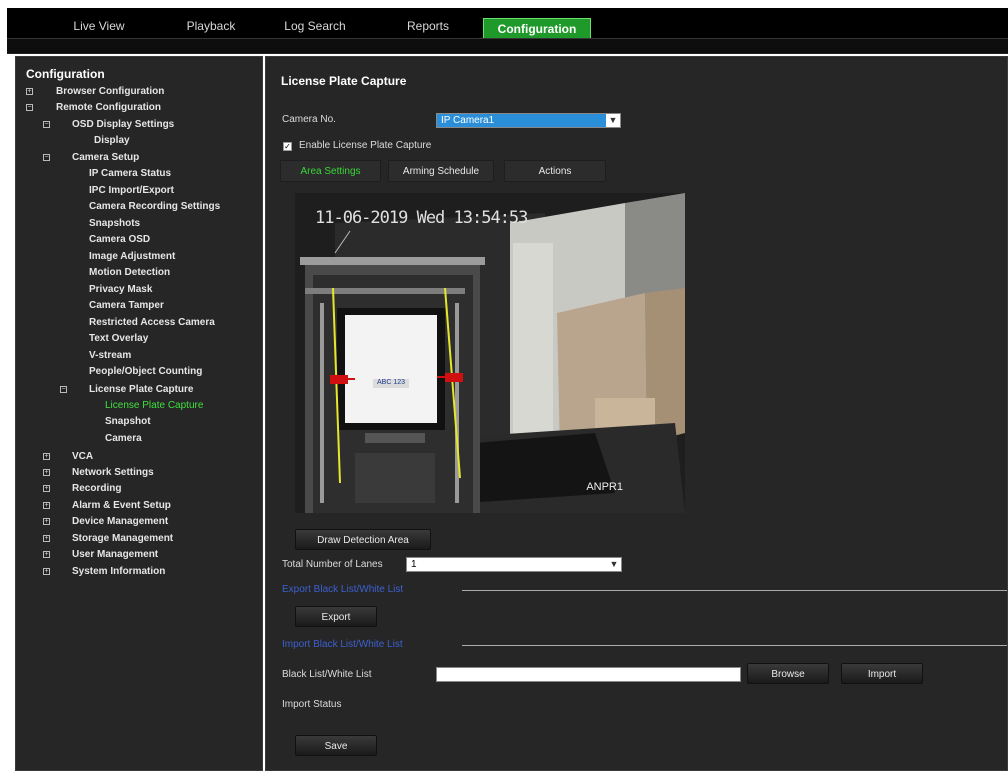  What do you see at coordinates (108, 107) in the screenshot?
I see `tree-remote-configuration: Remote Configuration` at bounding box center [108, 107].